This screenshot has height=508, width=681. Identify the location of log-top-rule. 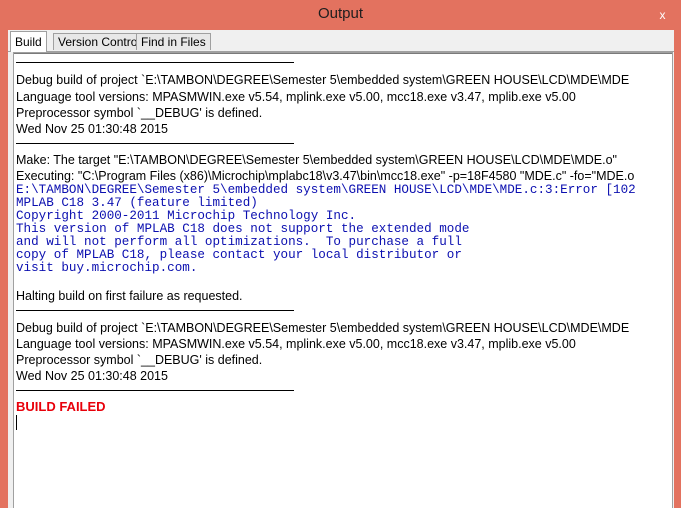
(343, 53).